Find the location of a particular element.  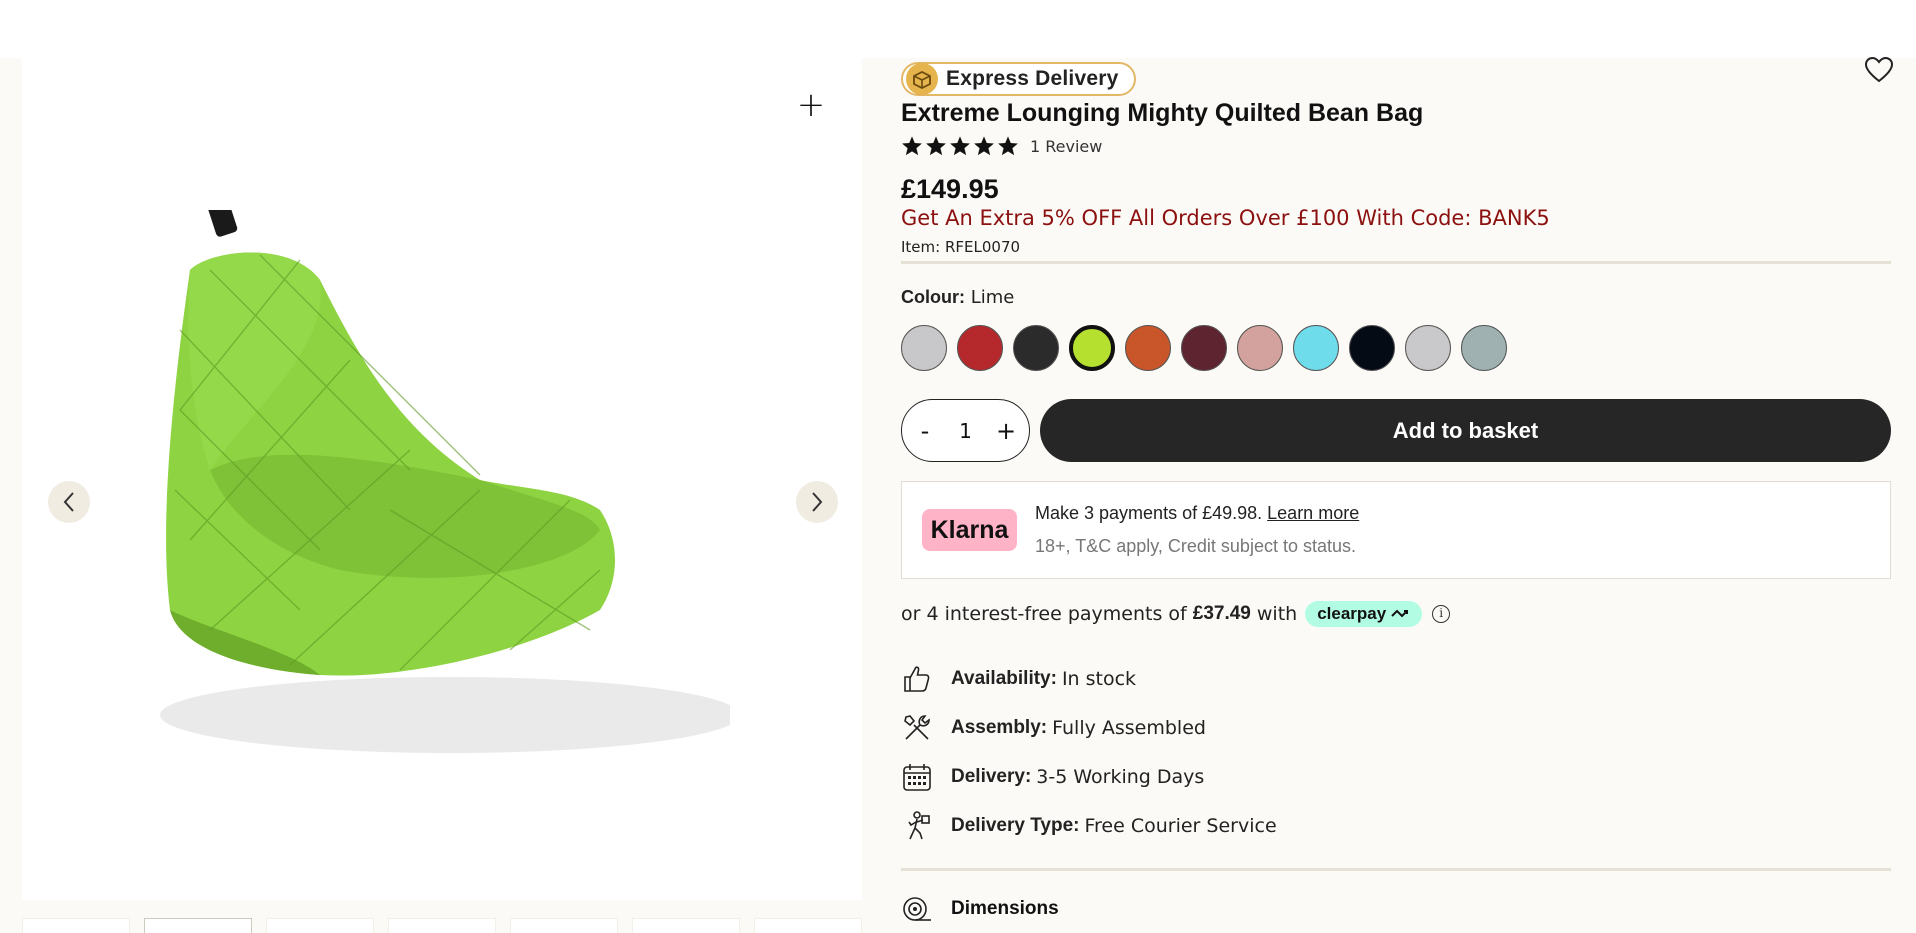

spec-delivery-type: Delivery Type: Free Courier Service is located at coordinates (1089, 826).